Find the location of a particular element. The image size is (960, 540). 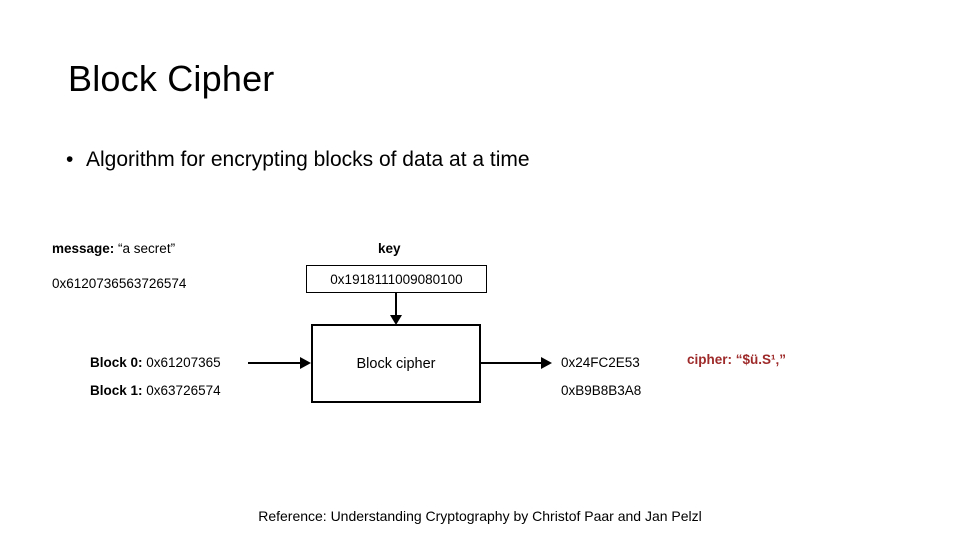

block-row-0: Block 0: 0x61207365 is located at coordinates (155, 363).